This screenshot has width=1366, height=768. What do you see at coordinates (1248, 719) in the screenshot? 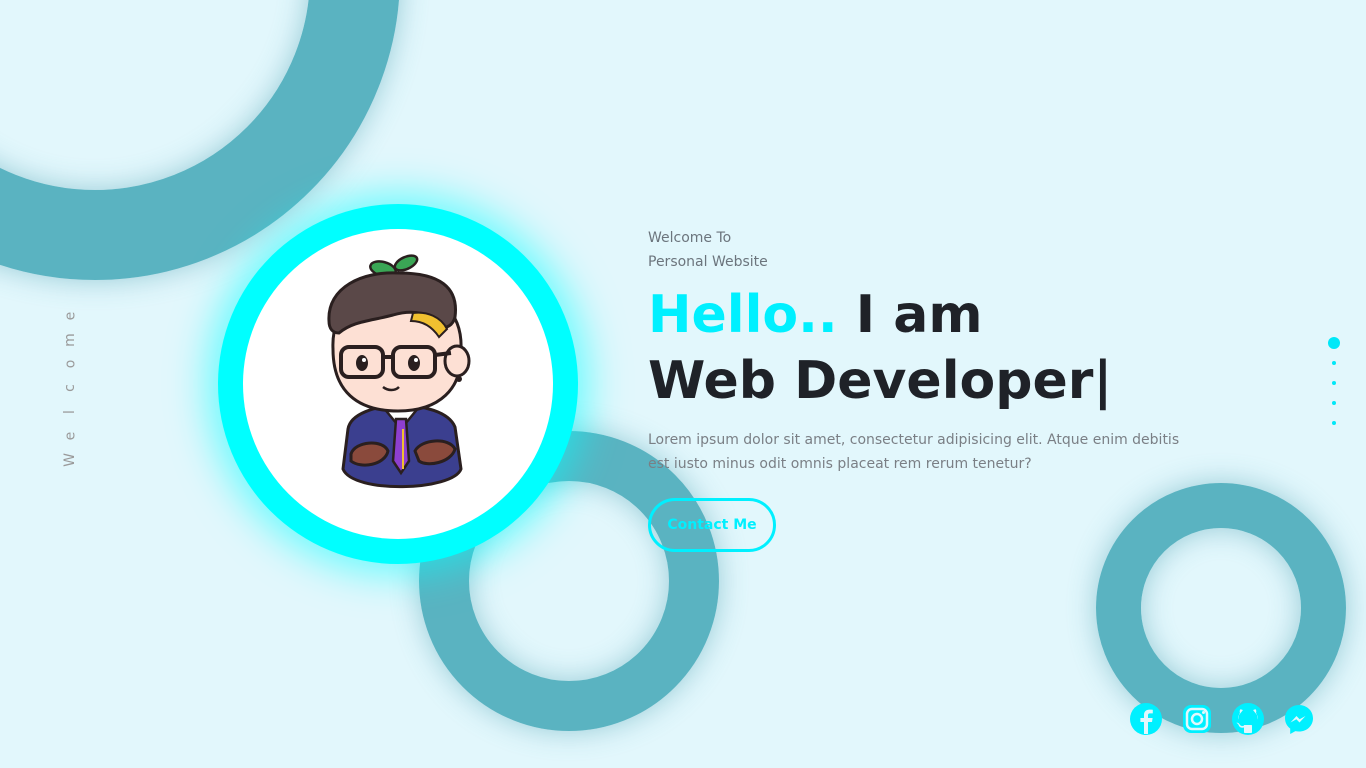
I see `github-icon` at bounding box center [1248, 719].